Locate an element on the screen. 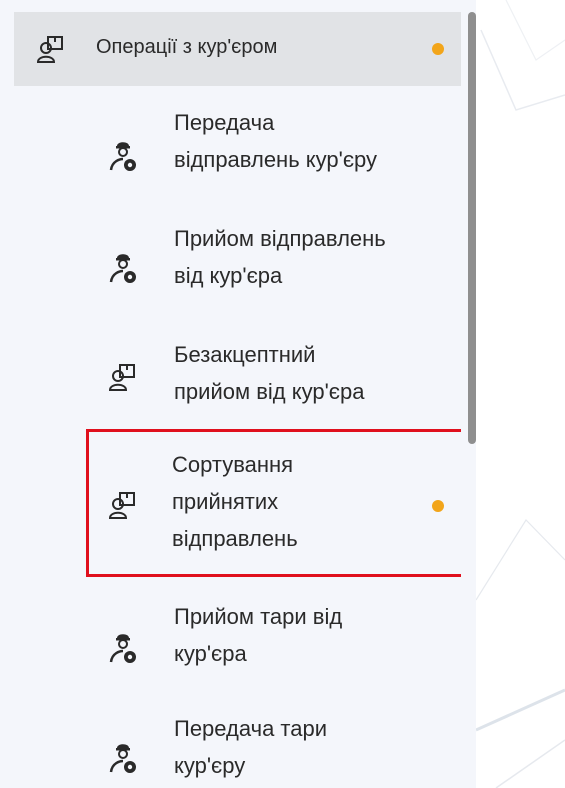 The image size is (565, 788). menu-group-label: Операції з кур'єром is located at coordinates (187, 47).